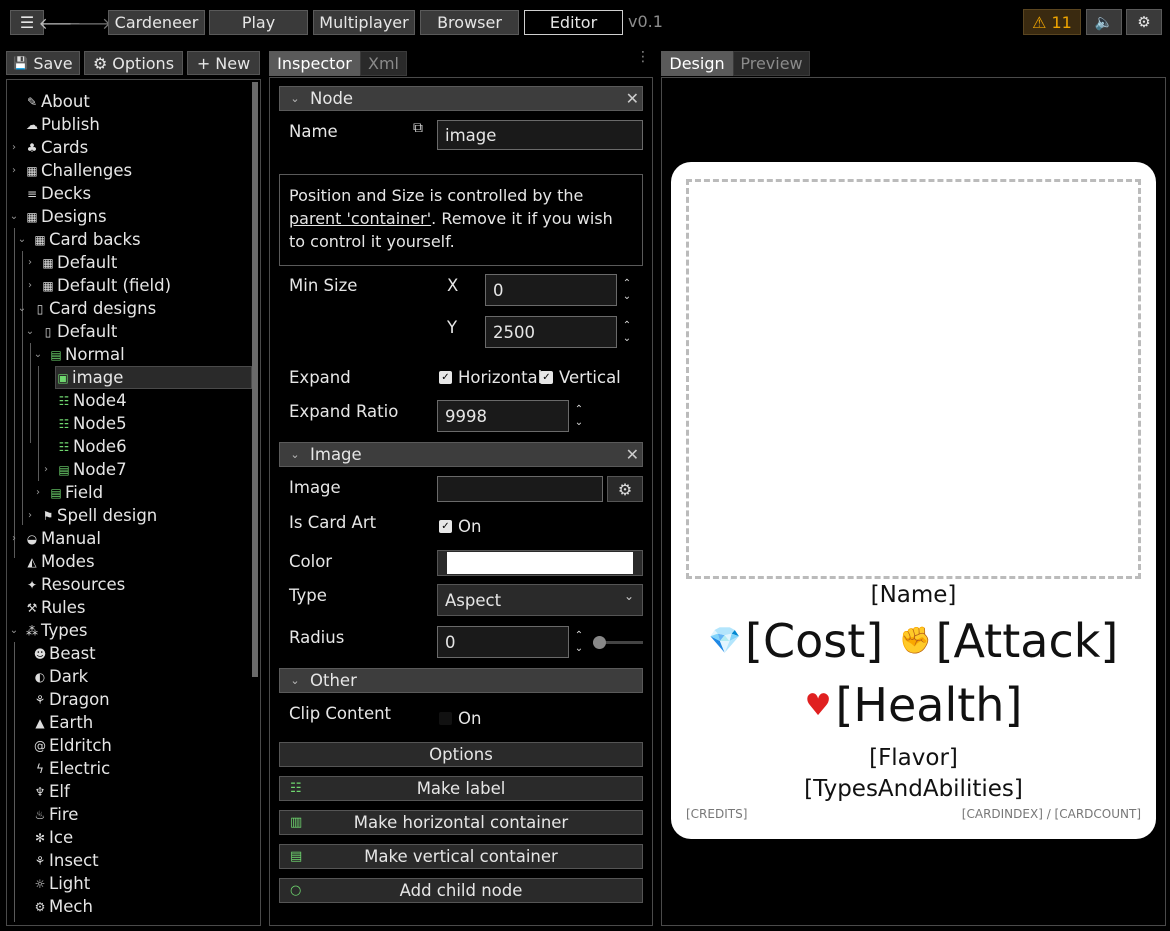 This screenshot has width=1170, height=931. I want to click on add-child-node-button: ○ Add child node, so click(461, 890).